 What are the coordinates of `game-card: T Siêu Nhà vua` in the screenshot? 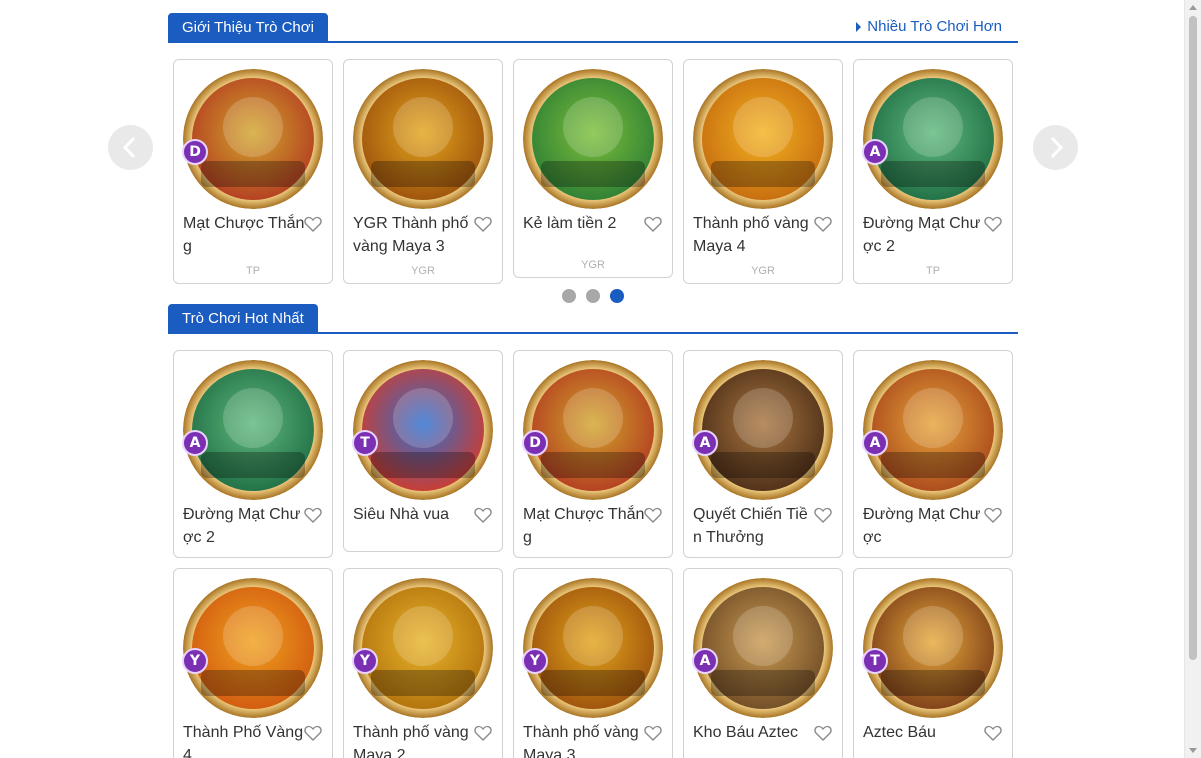 It's located at (423, 451).